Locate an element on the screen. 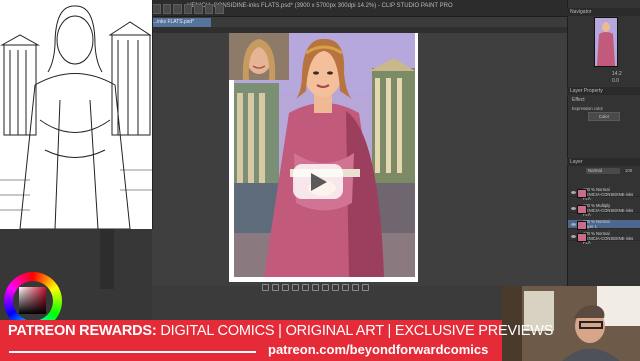  transform-icon is located at coordinates (198, 9).